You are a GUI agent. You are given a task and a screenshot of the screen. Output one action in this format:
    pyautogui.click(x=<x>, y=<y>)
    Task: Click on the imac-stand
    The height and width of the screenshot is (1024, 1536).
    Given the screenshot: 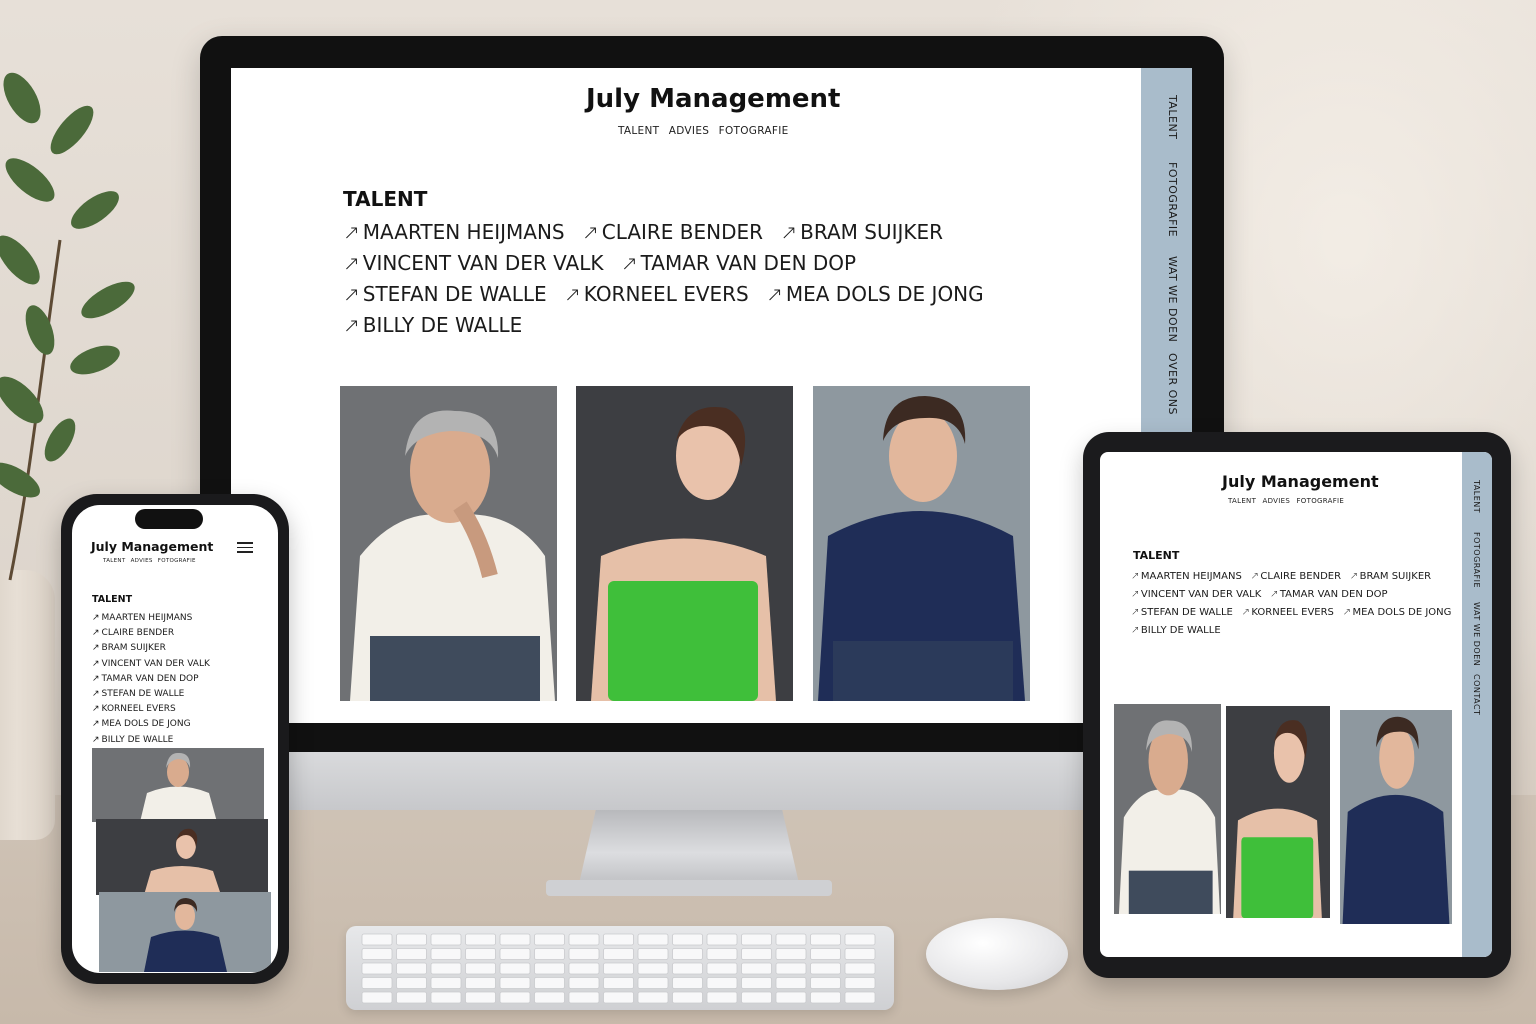 What is the action you would take?
    pyautogui.click(x=689, y=849)
    